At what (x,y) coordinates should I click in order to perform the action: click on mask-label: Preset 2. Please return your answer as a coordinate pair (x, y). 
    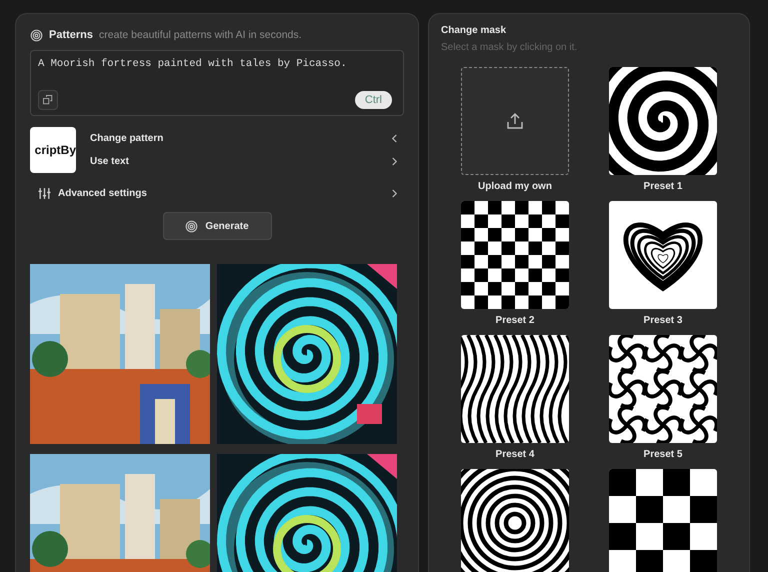
    Looking at the image, I should click on (515, 320).